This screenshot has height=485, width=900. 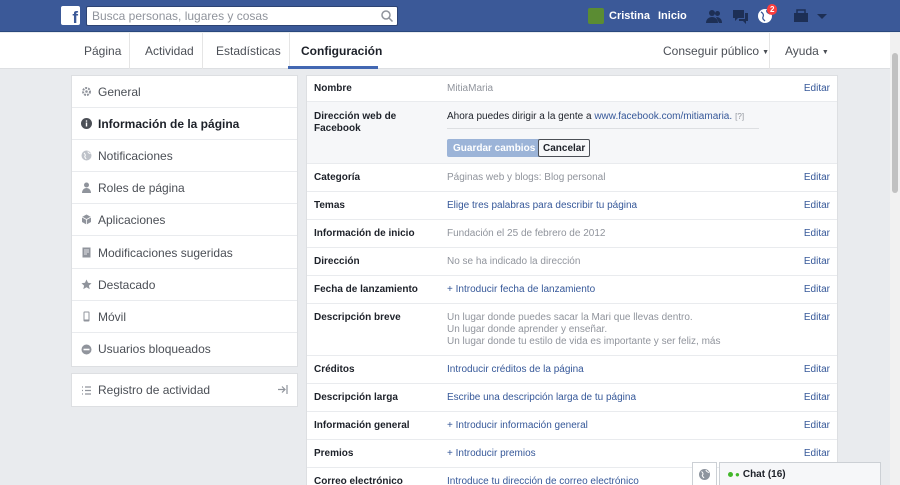 What do you see at coordinates (283, 389) in the screenshot?
I see `open-arrow-icon` at bounding box center [283, 389].